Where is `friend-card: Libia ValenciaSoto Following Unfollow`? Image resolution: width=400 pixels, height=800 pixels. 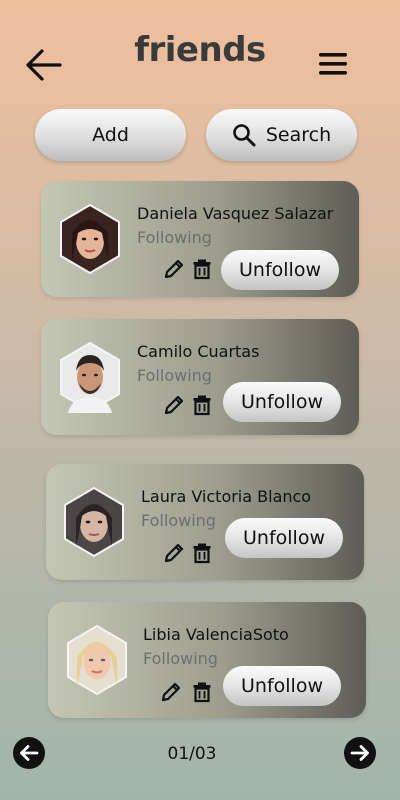 friend-card: Libia ValenciaSoto Following Unfollow is located at coordinates (207, 660).